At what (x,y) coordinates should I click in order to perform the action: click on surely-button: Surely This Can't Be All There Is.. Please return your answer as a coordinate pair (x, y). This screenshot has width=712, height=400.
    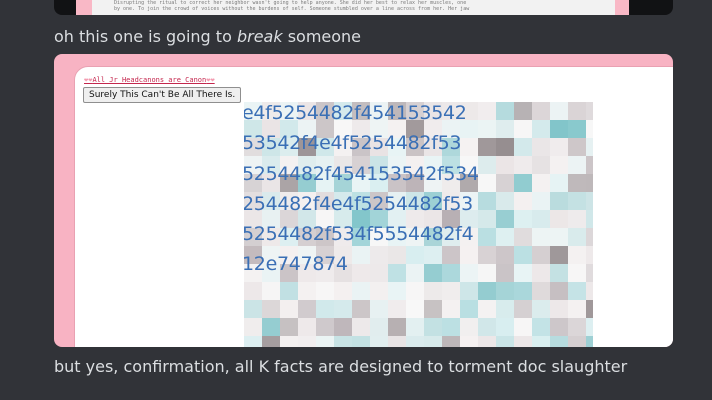
    Looking at the image, I should click on (162, 95).